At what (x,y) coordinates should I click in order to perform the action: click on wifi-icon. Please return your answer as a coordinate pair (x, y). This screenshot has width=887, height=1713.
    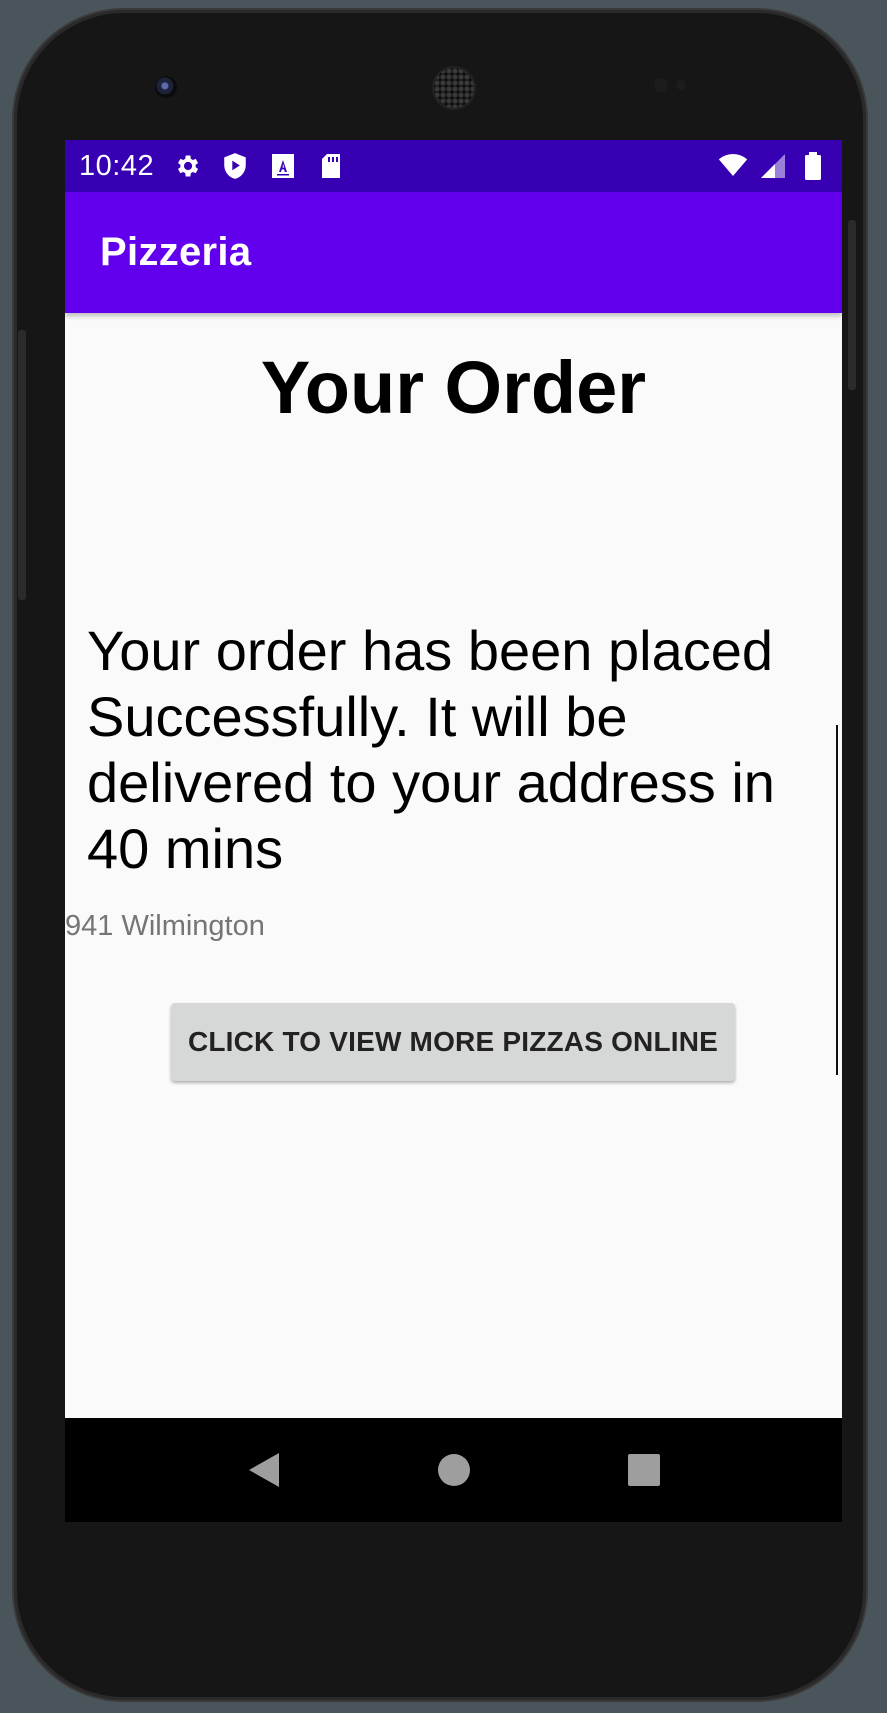
    Looking at the image, I should click on (733, 166).